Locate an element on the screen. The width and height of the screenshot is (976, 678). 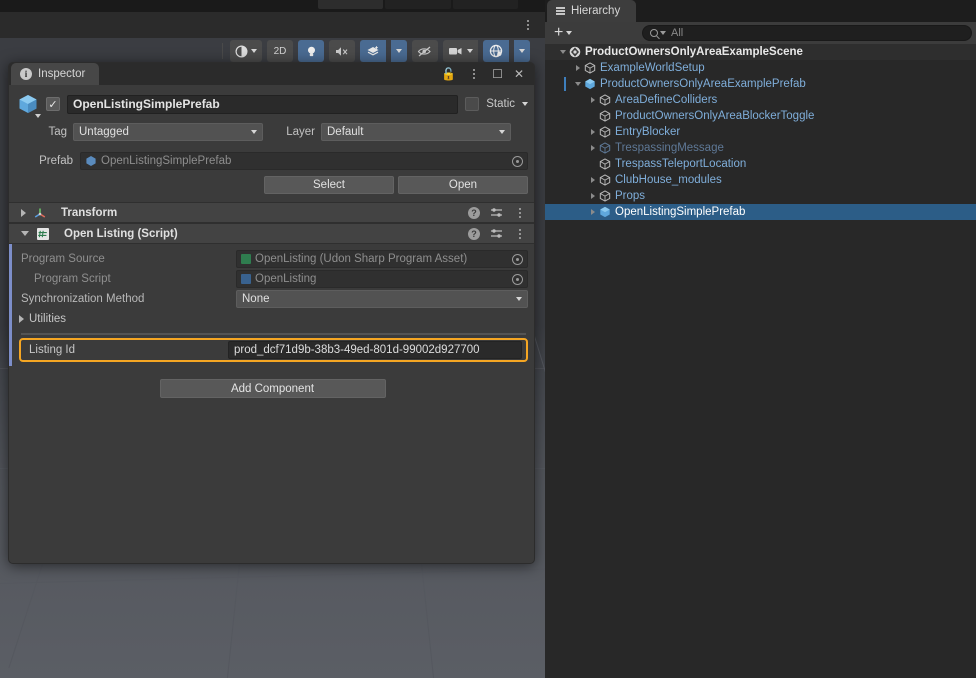
tag-dropdown: Untagged is located at coordinates (168, 132).